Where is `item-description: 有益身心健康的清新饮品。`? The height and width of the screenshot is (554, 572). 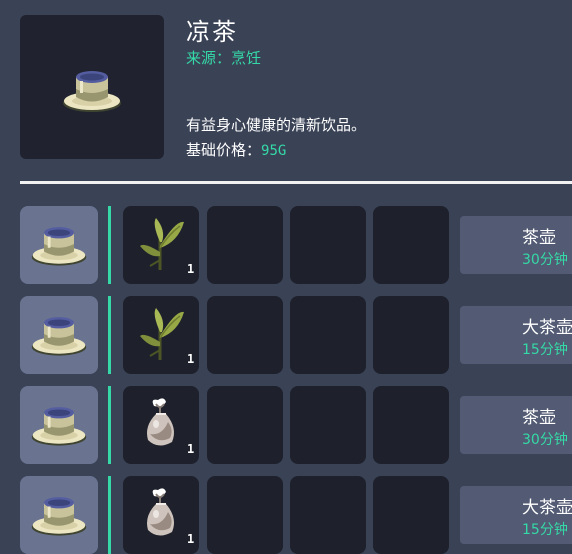 item-description: 有益身心健康的清新饮品。 is located at coordinates (276, 125).